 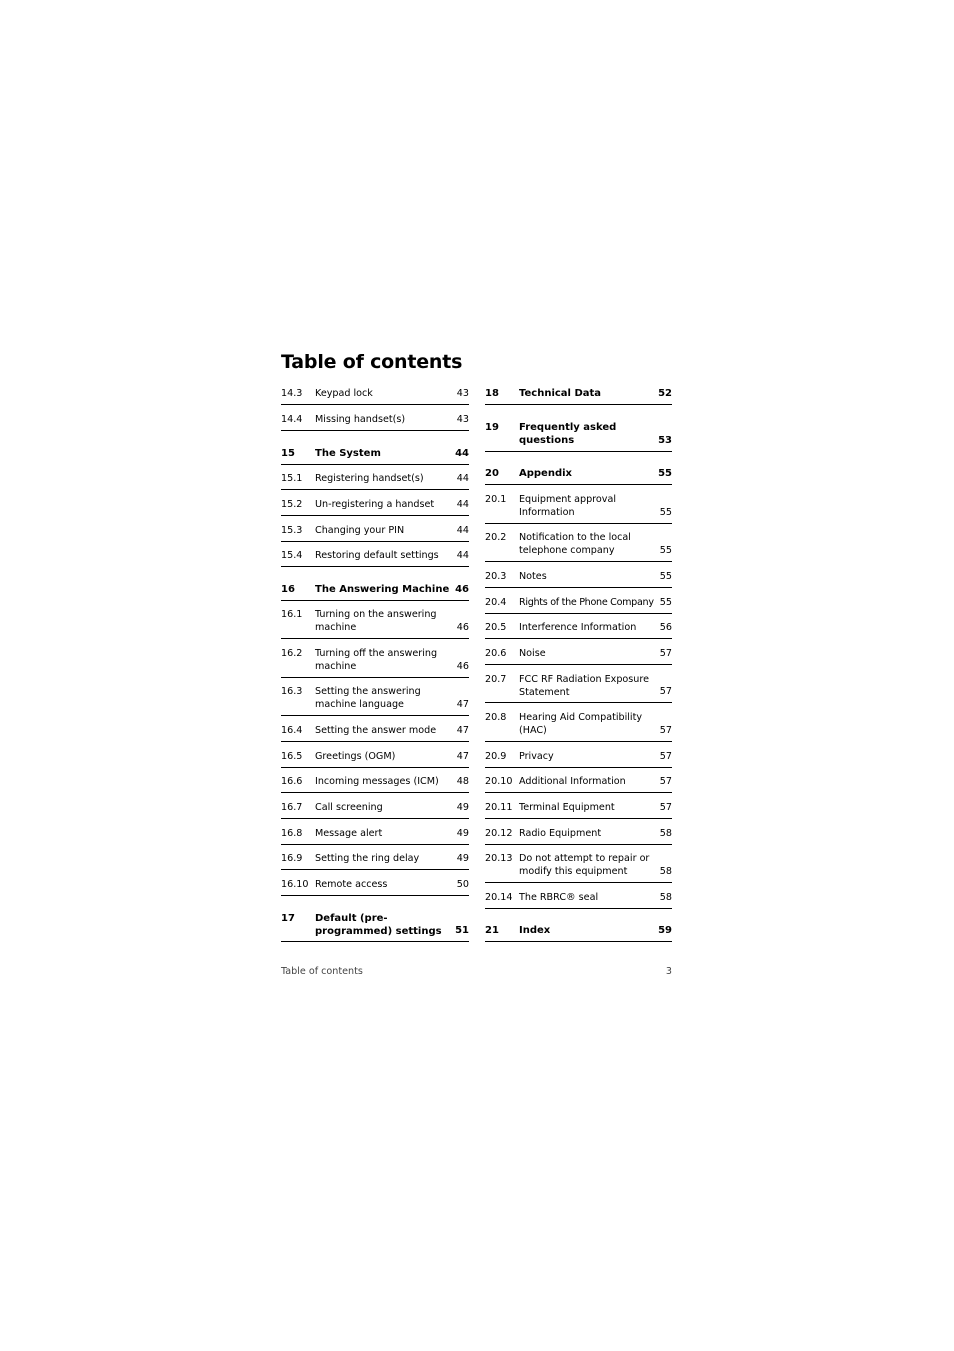 I want to click on toc-entry: 14.3 Keypad lock 43, so click(x=375, y=394).